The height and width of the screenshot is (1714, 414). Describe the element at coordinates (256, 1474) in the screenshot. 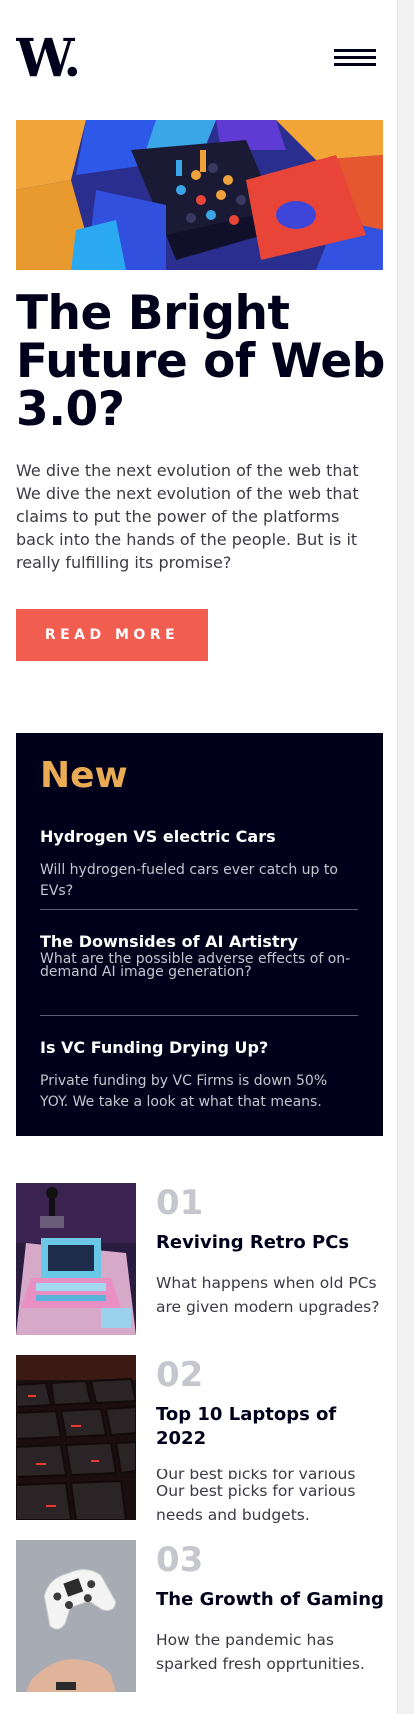

I see `article-desc-hidden: Our best picks for various` at that location.